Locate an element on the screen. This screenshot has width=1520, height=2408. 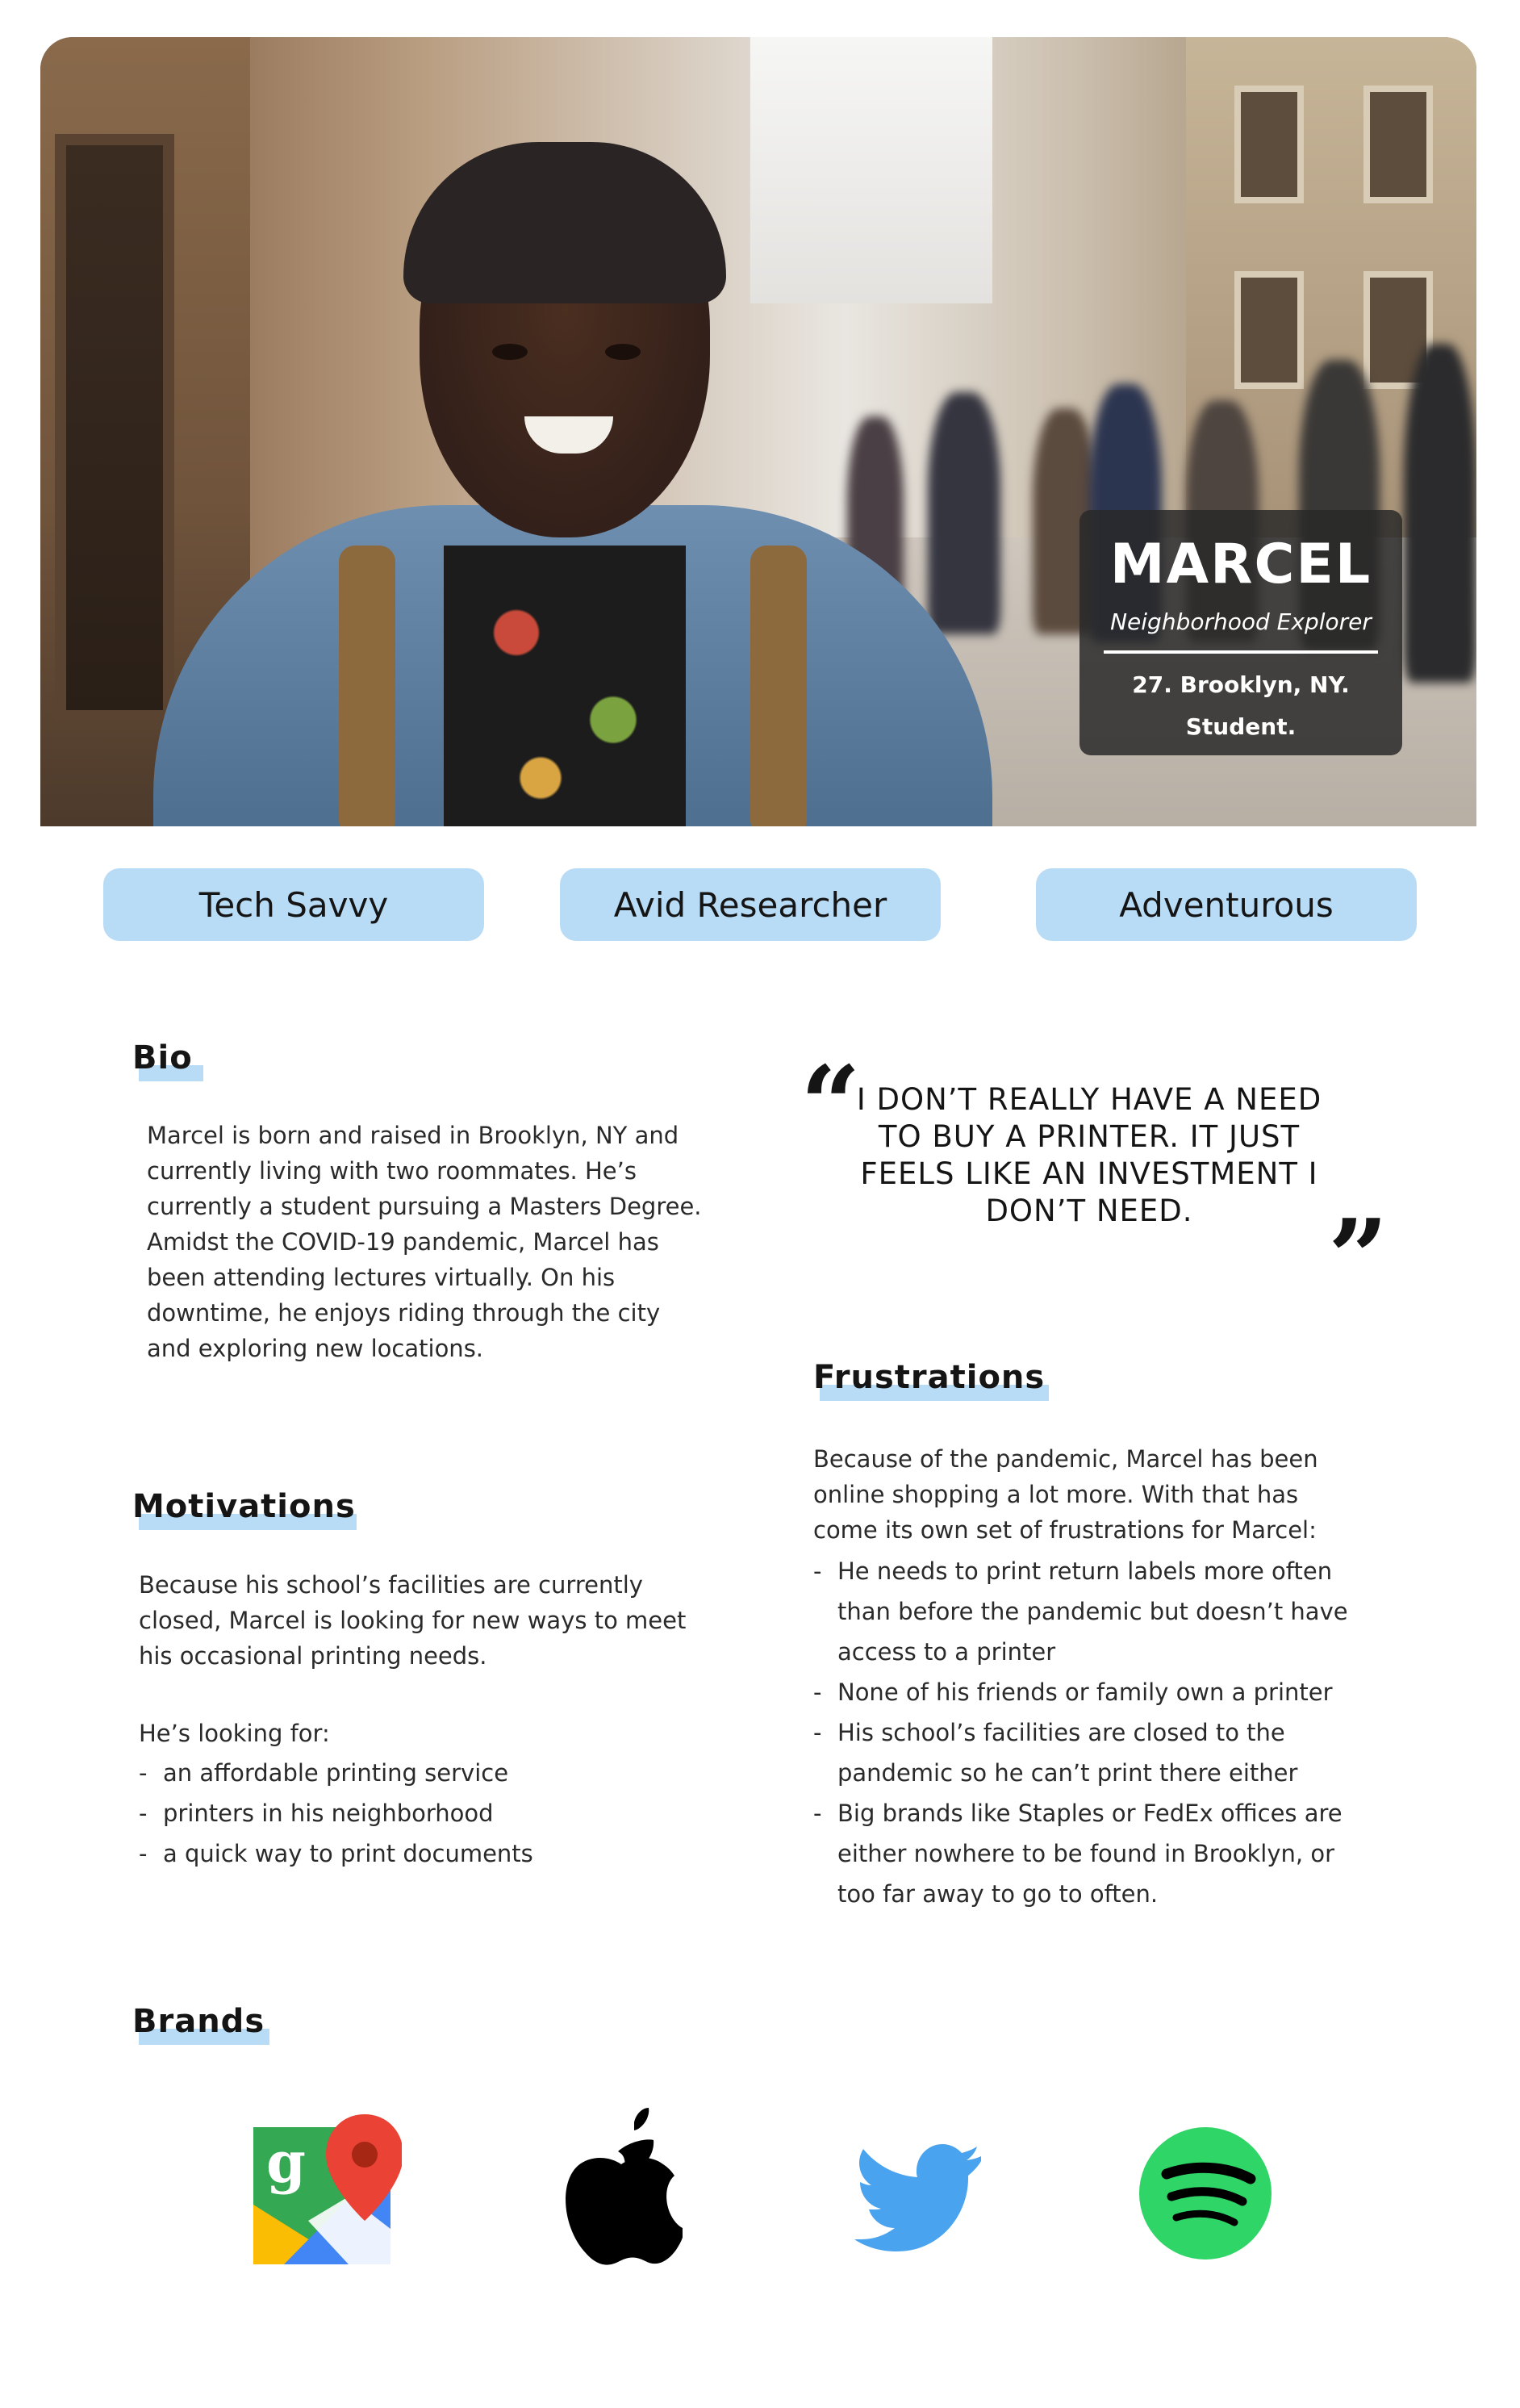
trait-badge-adventurous: Adventurous is located at coordinates (1227, 904).